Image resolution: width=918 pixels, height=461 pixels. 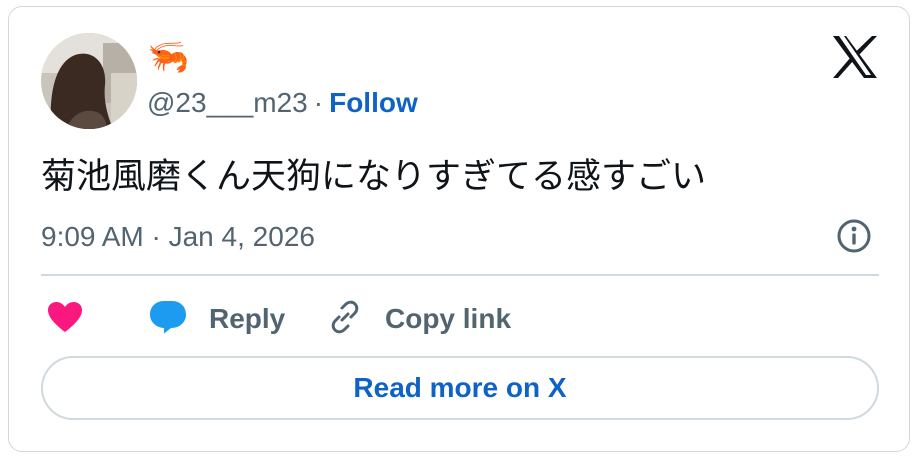 I want to click on copy-link-button: Copy link, so click(x=419, y=319).